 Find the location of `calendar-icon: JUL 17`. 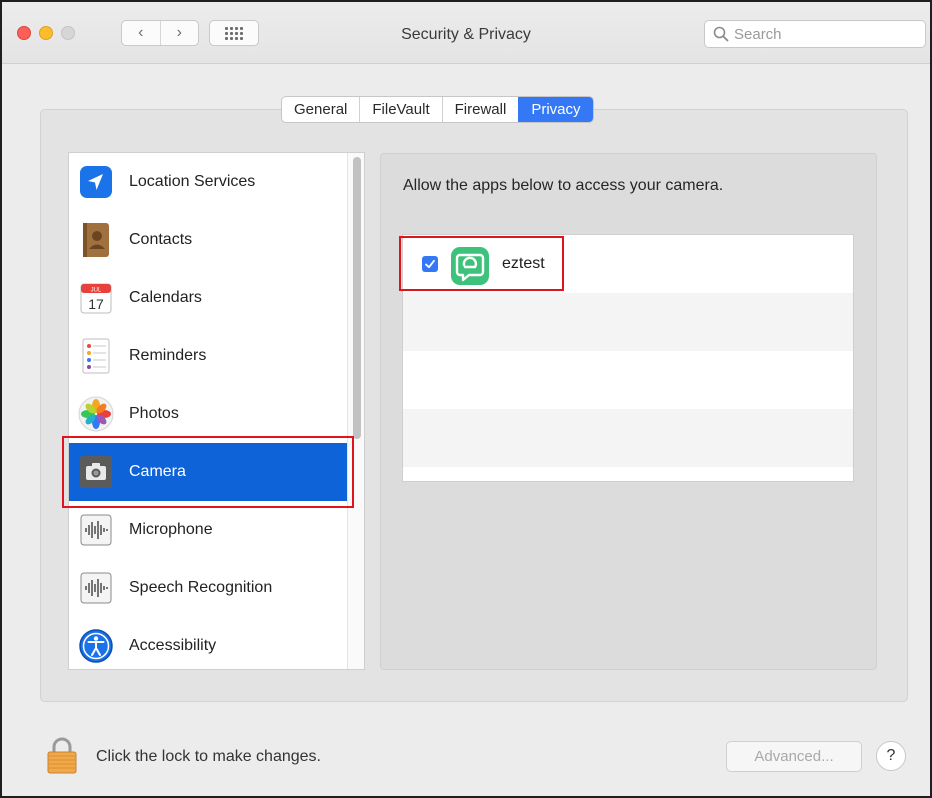

calendar-icon: JUL 17 is located at coordinates (96, 298).